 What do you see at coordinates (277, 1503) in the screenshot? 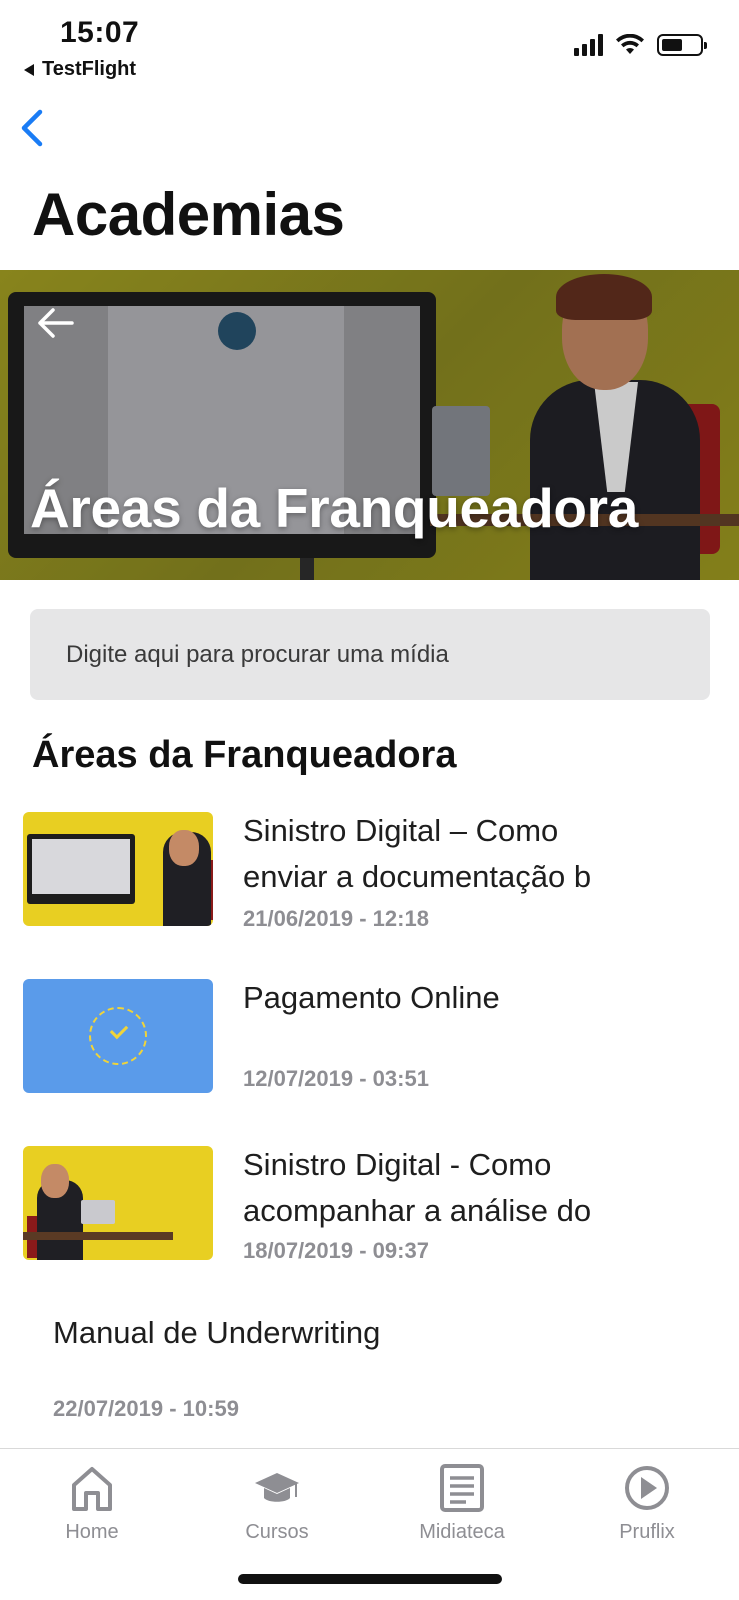
I see `tab-cursos: Cursos` at bounding box center [277, 1503].